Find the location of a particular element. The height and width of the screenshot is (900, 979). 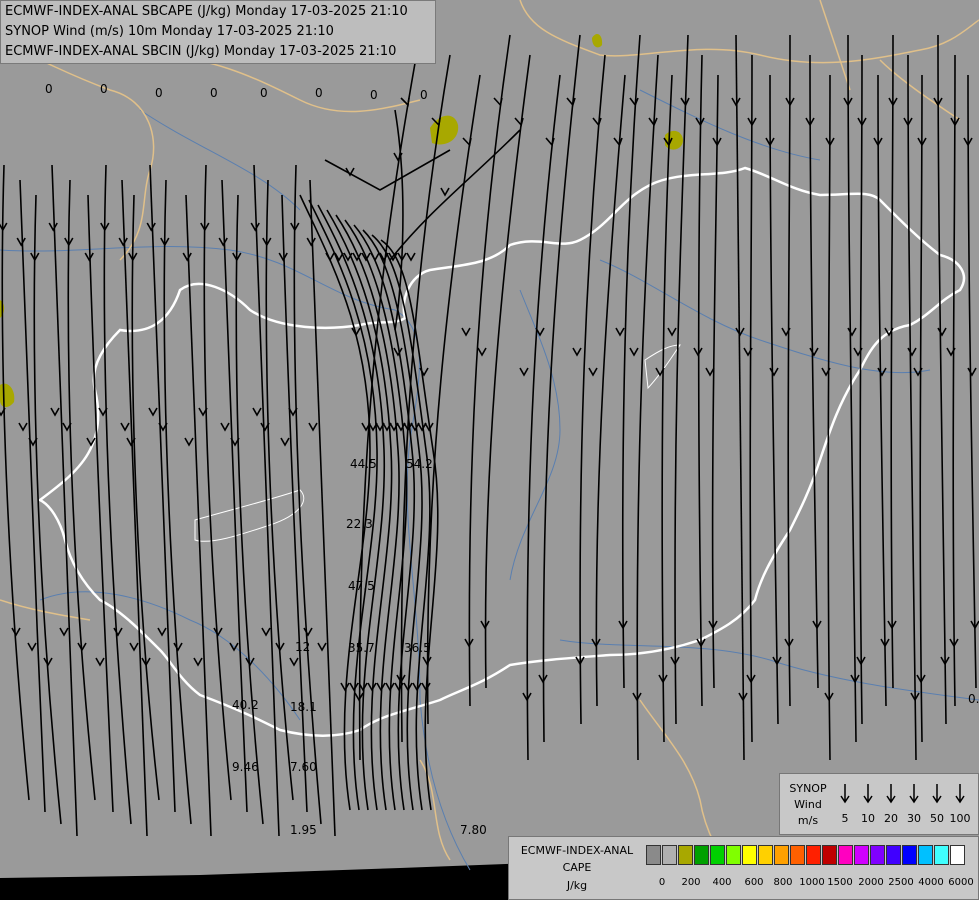

cape-tick-label: 2000 is located at coordinates (871, 882).